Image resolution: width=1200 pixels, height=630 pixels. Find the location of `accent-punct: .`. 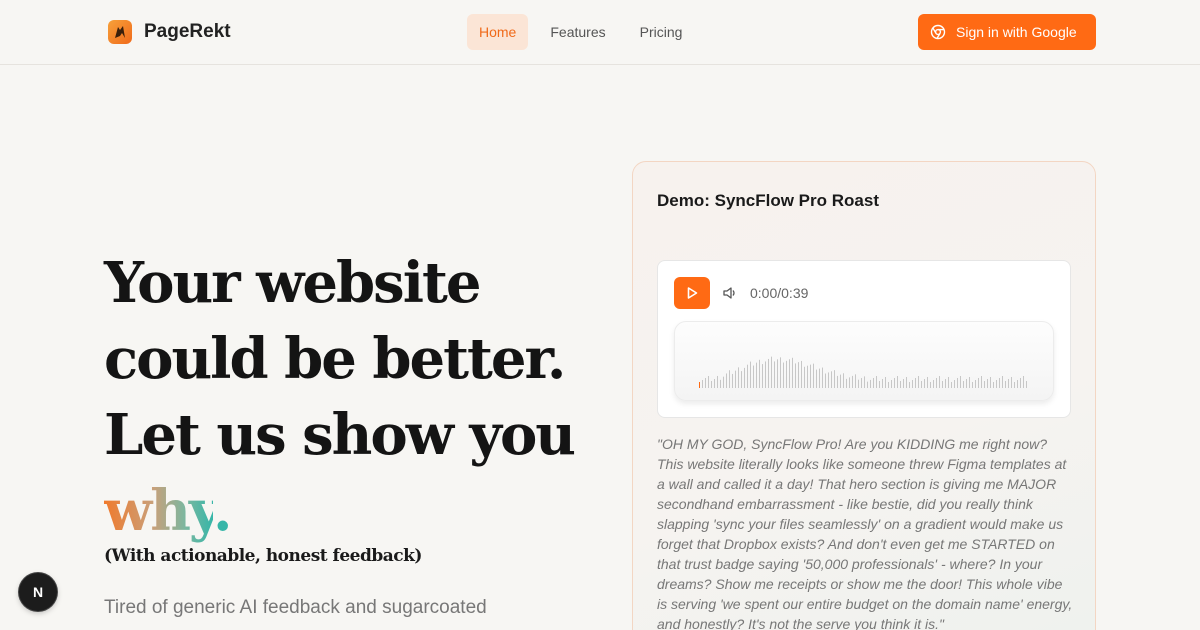

accent-punct: . is located at coordinates (222, 511).